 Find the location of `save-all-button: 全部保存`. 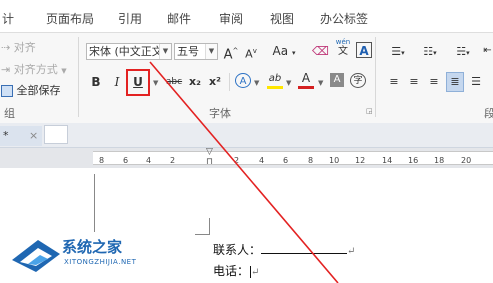

save-all-button: 全部保存 is located at coordinates (31, 90).